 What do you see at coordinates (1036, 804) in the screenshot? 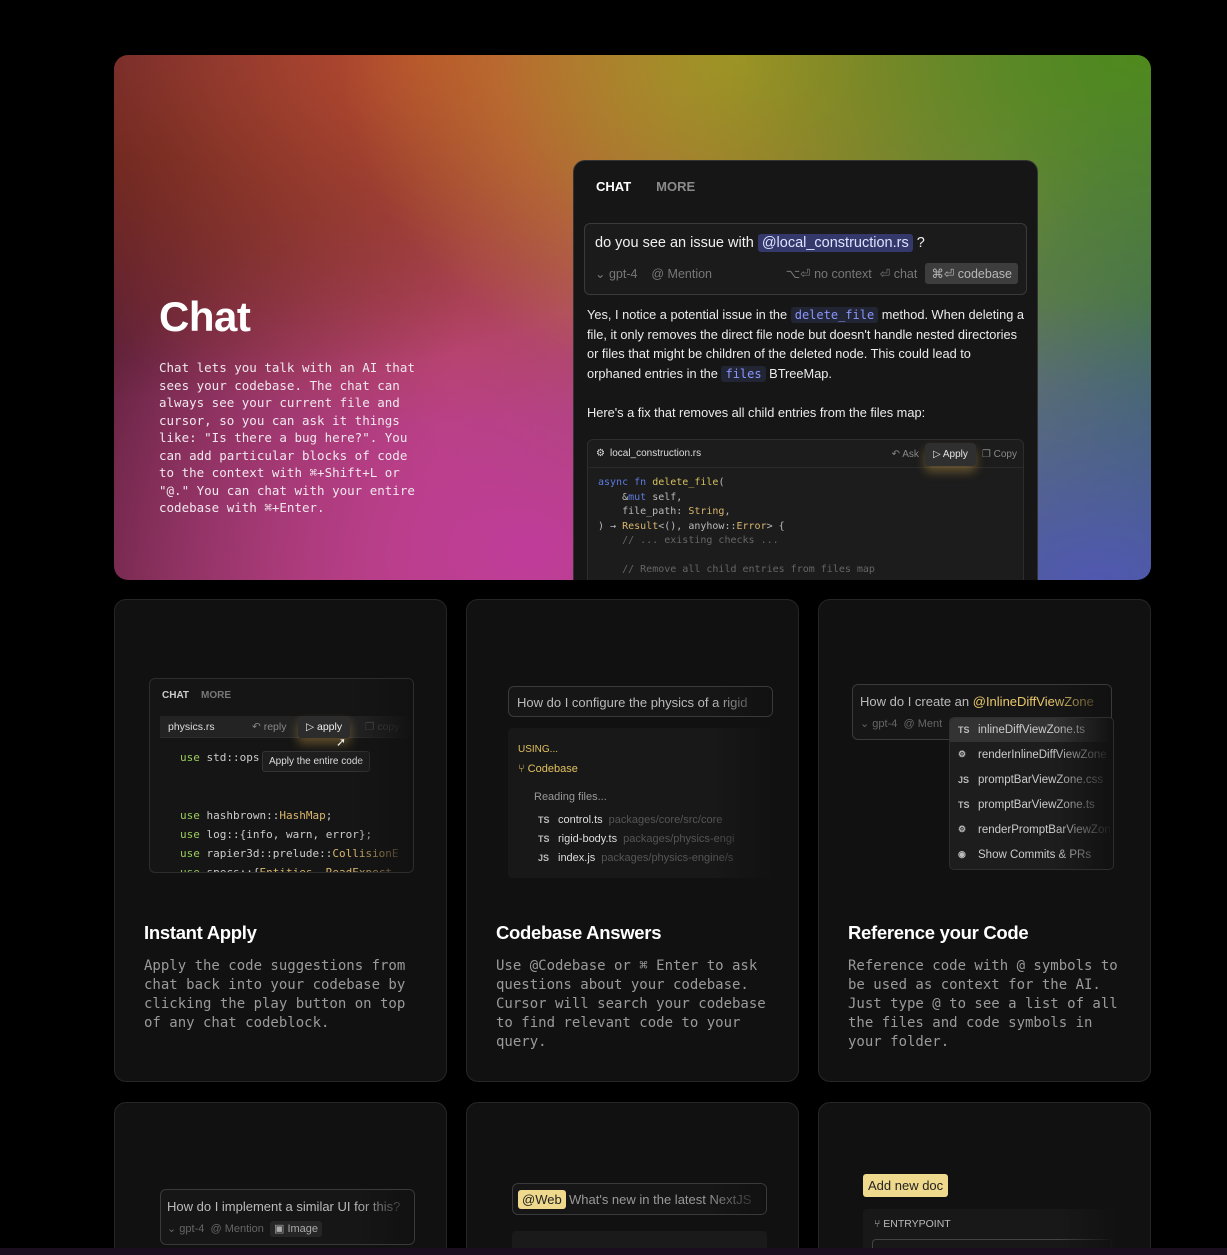
I see `item-label: promptBarViewZone.ts` at bounding box center [1036, 804].